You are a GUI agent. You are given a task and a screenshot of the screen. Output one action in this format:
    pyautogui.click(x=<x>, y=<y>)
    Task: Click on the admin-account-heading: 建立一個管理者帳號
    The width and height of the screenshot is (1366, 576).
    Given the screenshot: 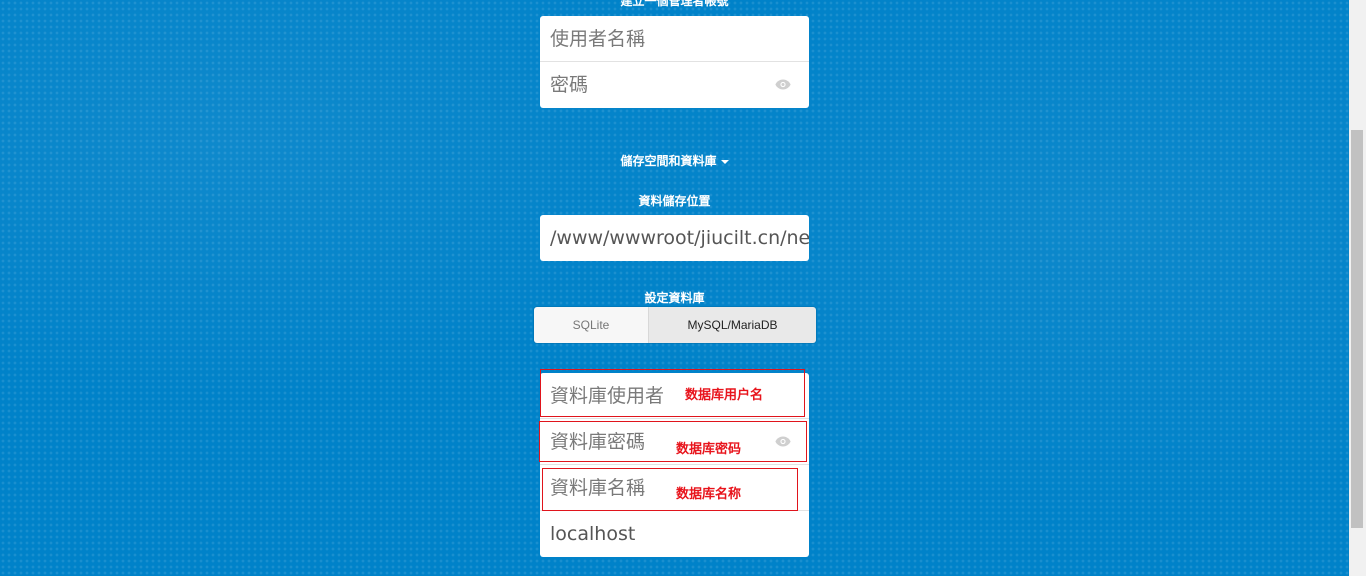 What is the action you would take?
    pyautogui.click(x=674, y=4)
    